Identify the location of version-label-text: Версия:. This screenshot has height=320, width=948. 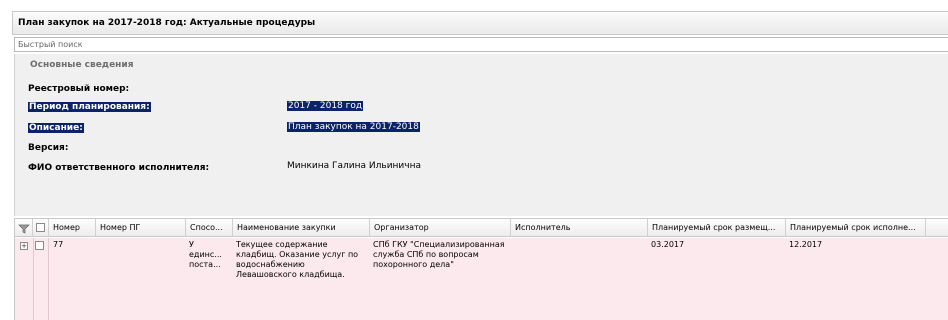
(48, 148).